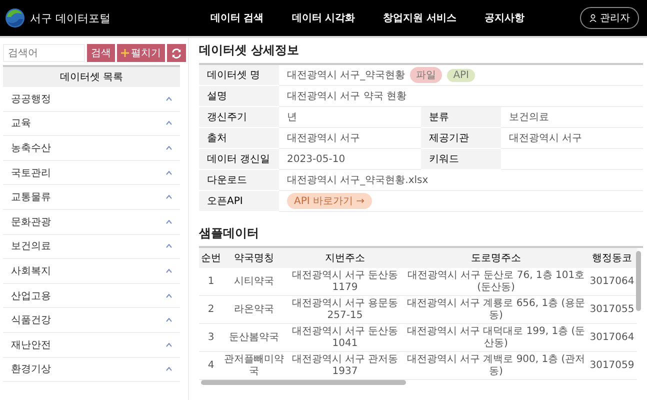 The image size is (647, 400). I want to click on category-item: 사회복지, so click(91, 271).